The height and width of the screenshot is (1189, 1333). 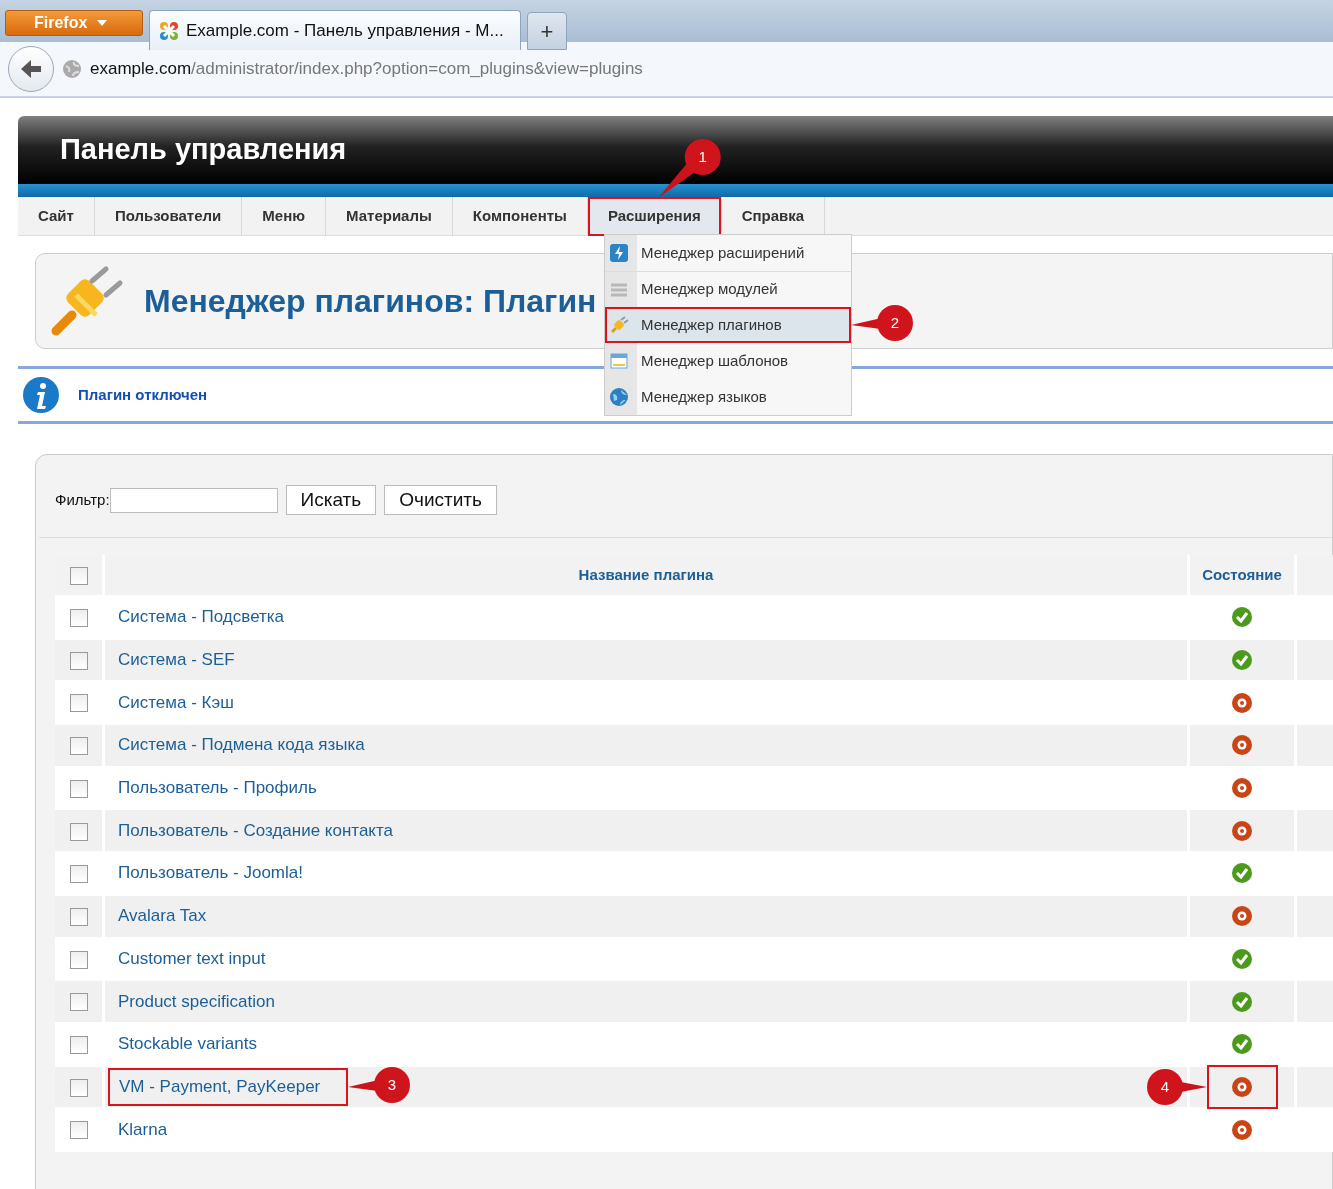 I want to click on dropdown-item: Менеджер шаблонов, so click(x=728, y=361).